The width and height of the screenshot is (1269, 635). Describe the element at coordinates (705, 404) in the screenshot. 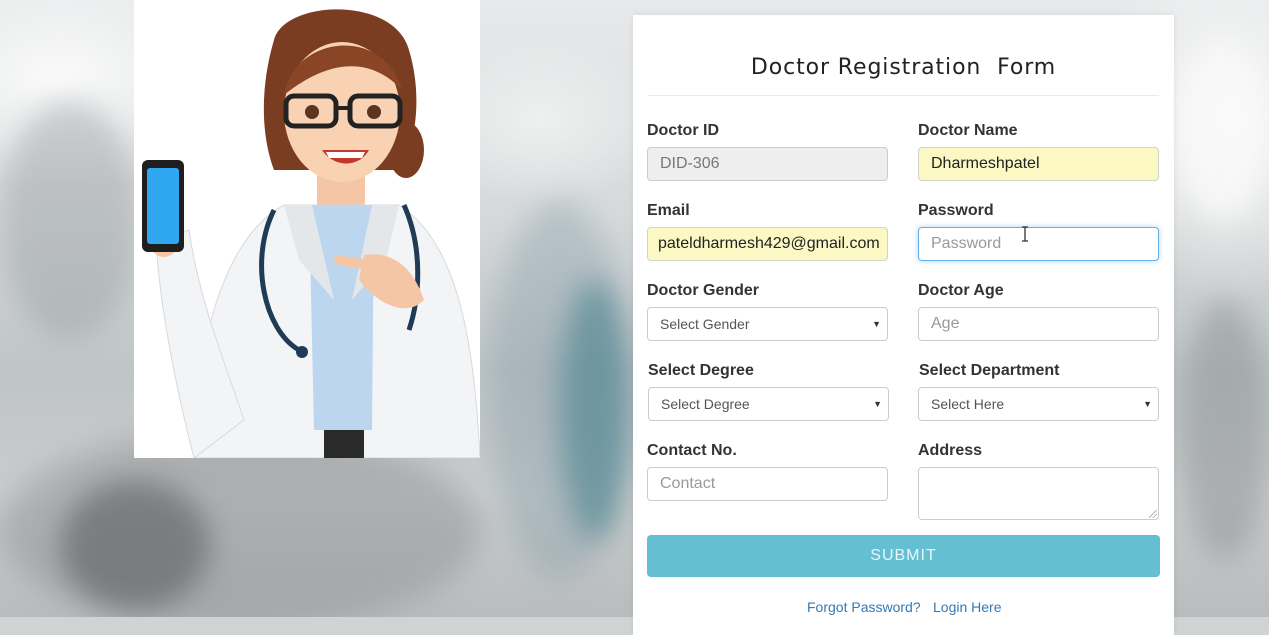

I see `degree-select-value: Select Degree` at that location.